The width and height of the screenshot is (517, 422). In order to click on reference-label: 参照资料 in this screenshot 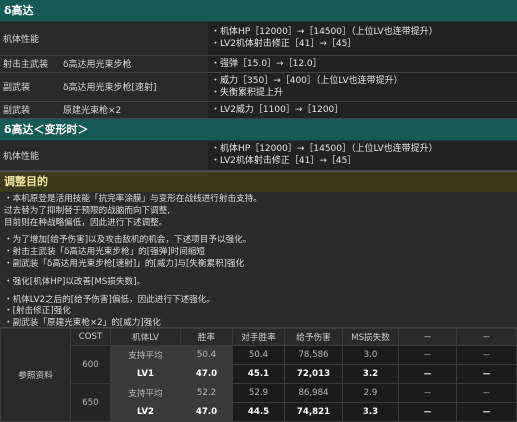, I will do `click(35, 375)`.